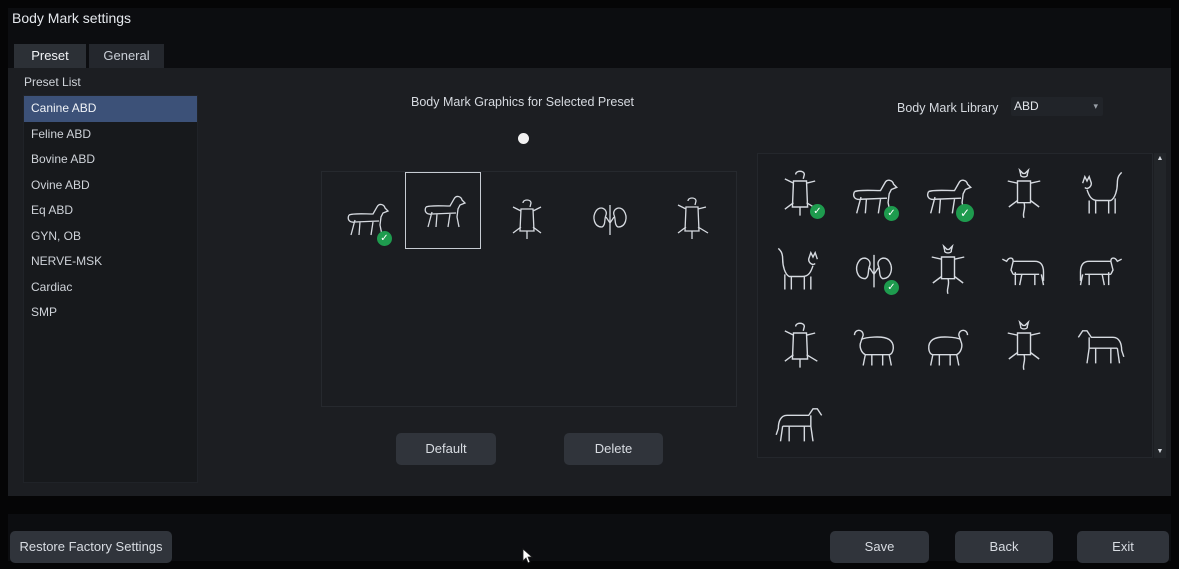 This screenshot has width=1179, height=569. Describe the element at coordinates (446, 449) in the screenshot. I see `default-button: Default` at that location.